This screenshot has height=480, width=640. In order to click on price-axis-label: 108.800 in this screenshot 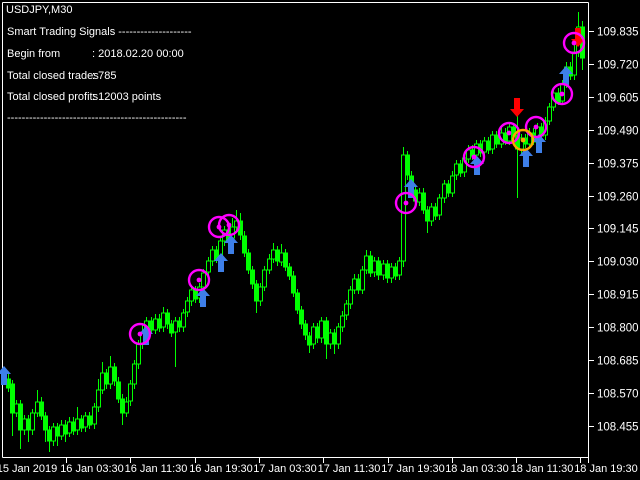, I will do `click(618, 329)`.